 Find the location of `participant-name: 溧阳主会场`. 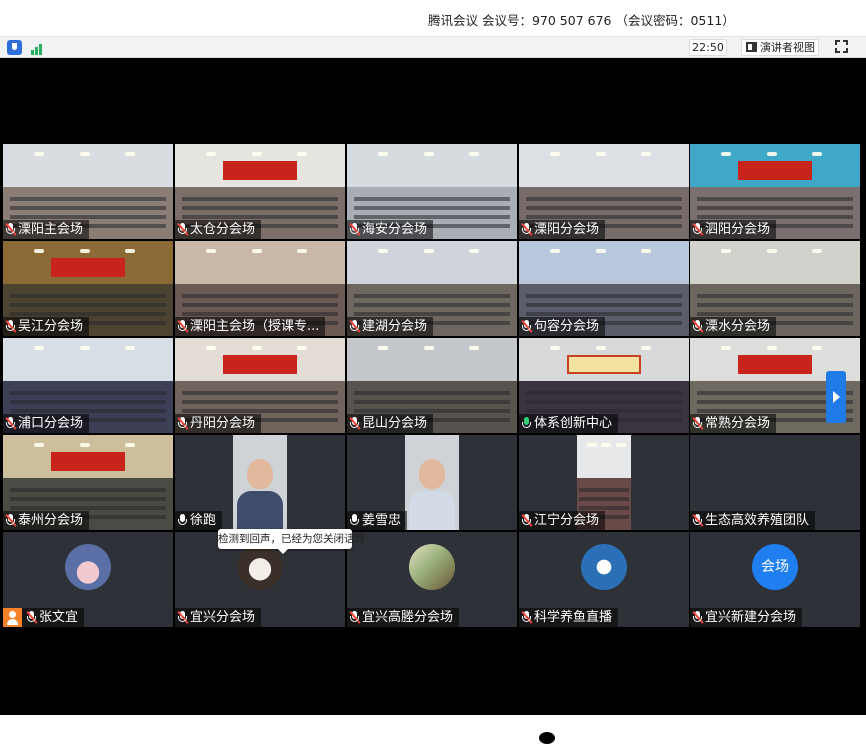

participant-name: 溧阳主会场 is located at coordinates (51, 229).